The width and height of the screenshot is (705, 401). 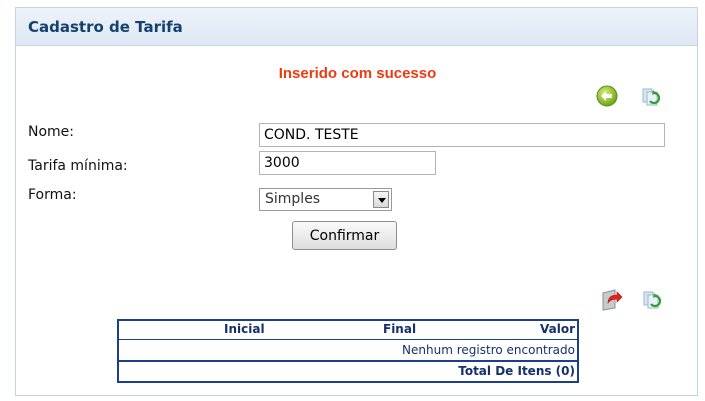 I want to click on empty-message: Nenhum registro encontrado, so click(x=488, y=350).